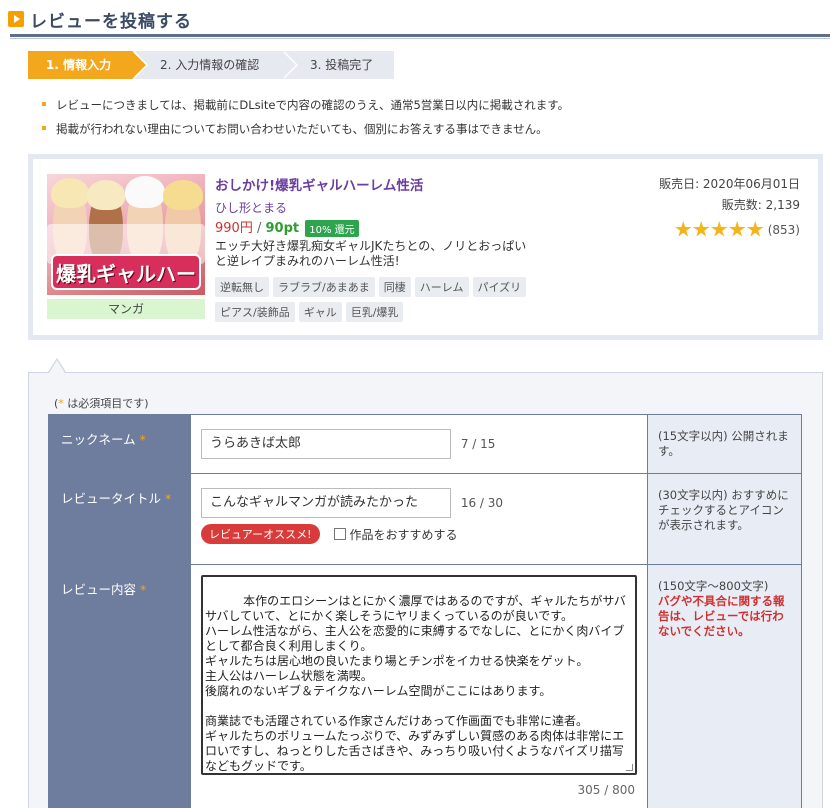  I want to click on page-header: レビューを投稿する, so click(100, 19).